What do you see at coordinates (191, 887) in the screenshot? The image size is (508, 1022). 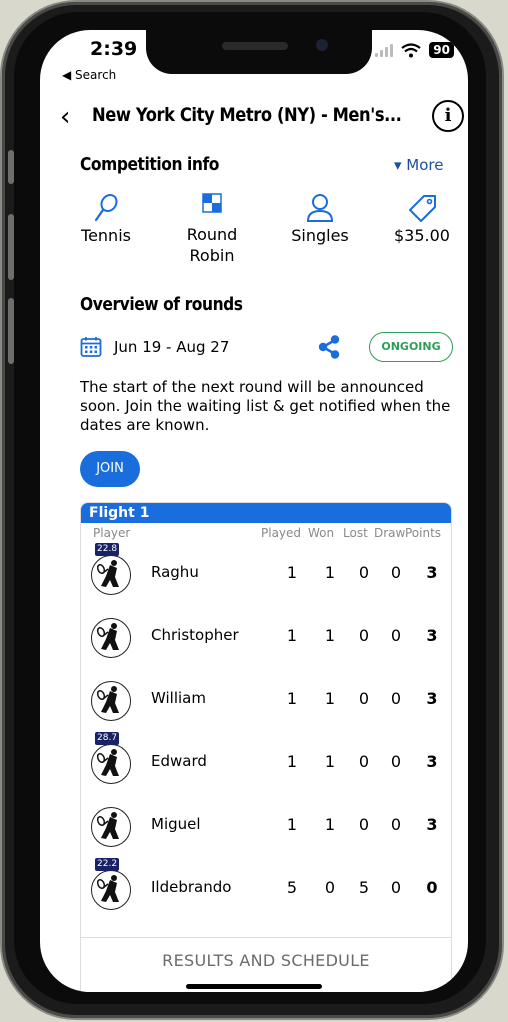 I see `player-name: Ildebrando` at bounding box center [191, 887].